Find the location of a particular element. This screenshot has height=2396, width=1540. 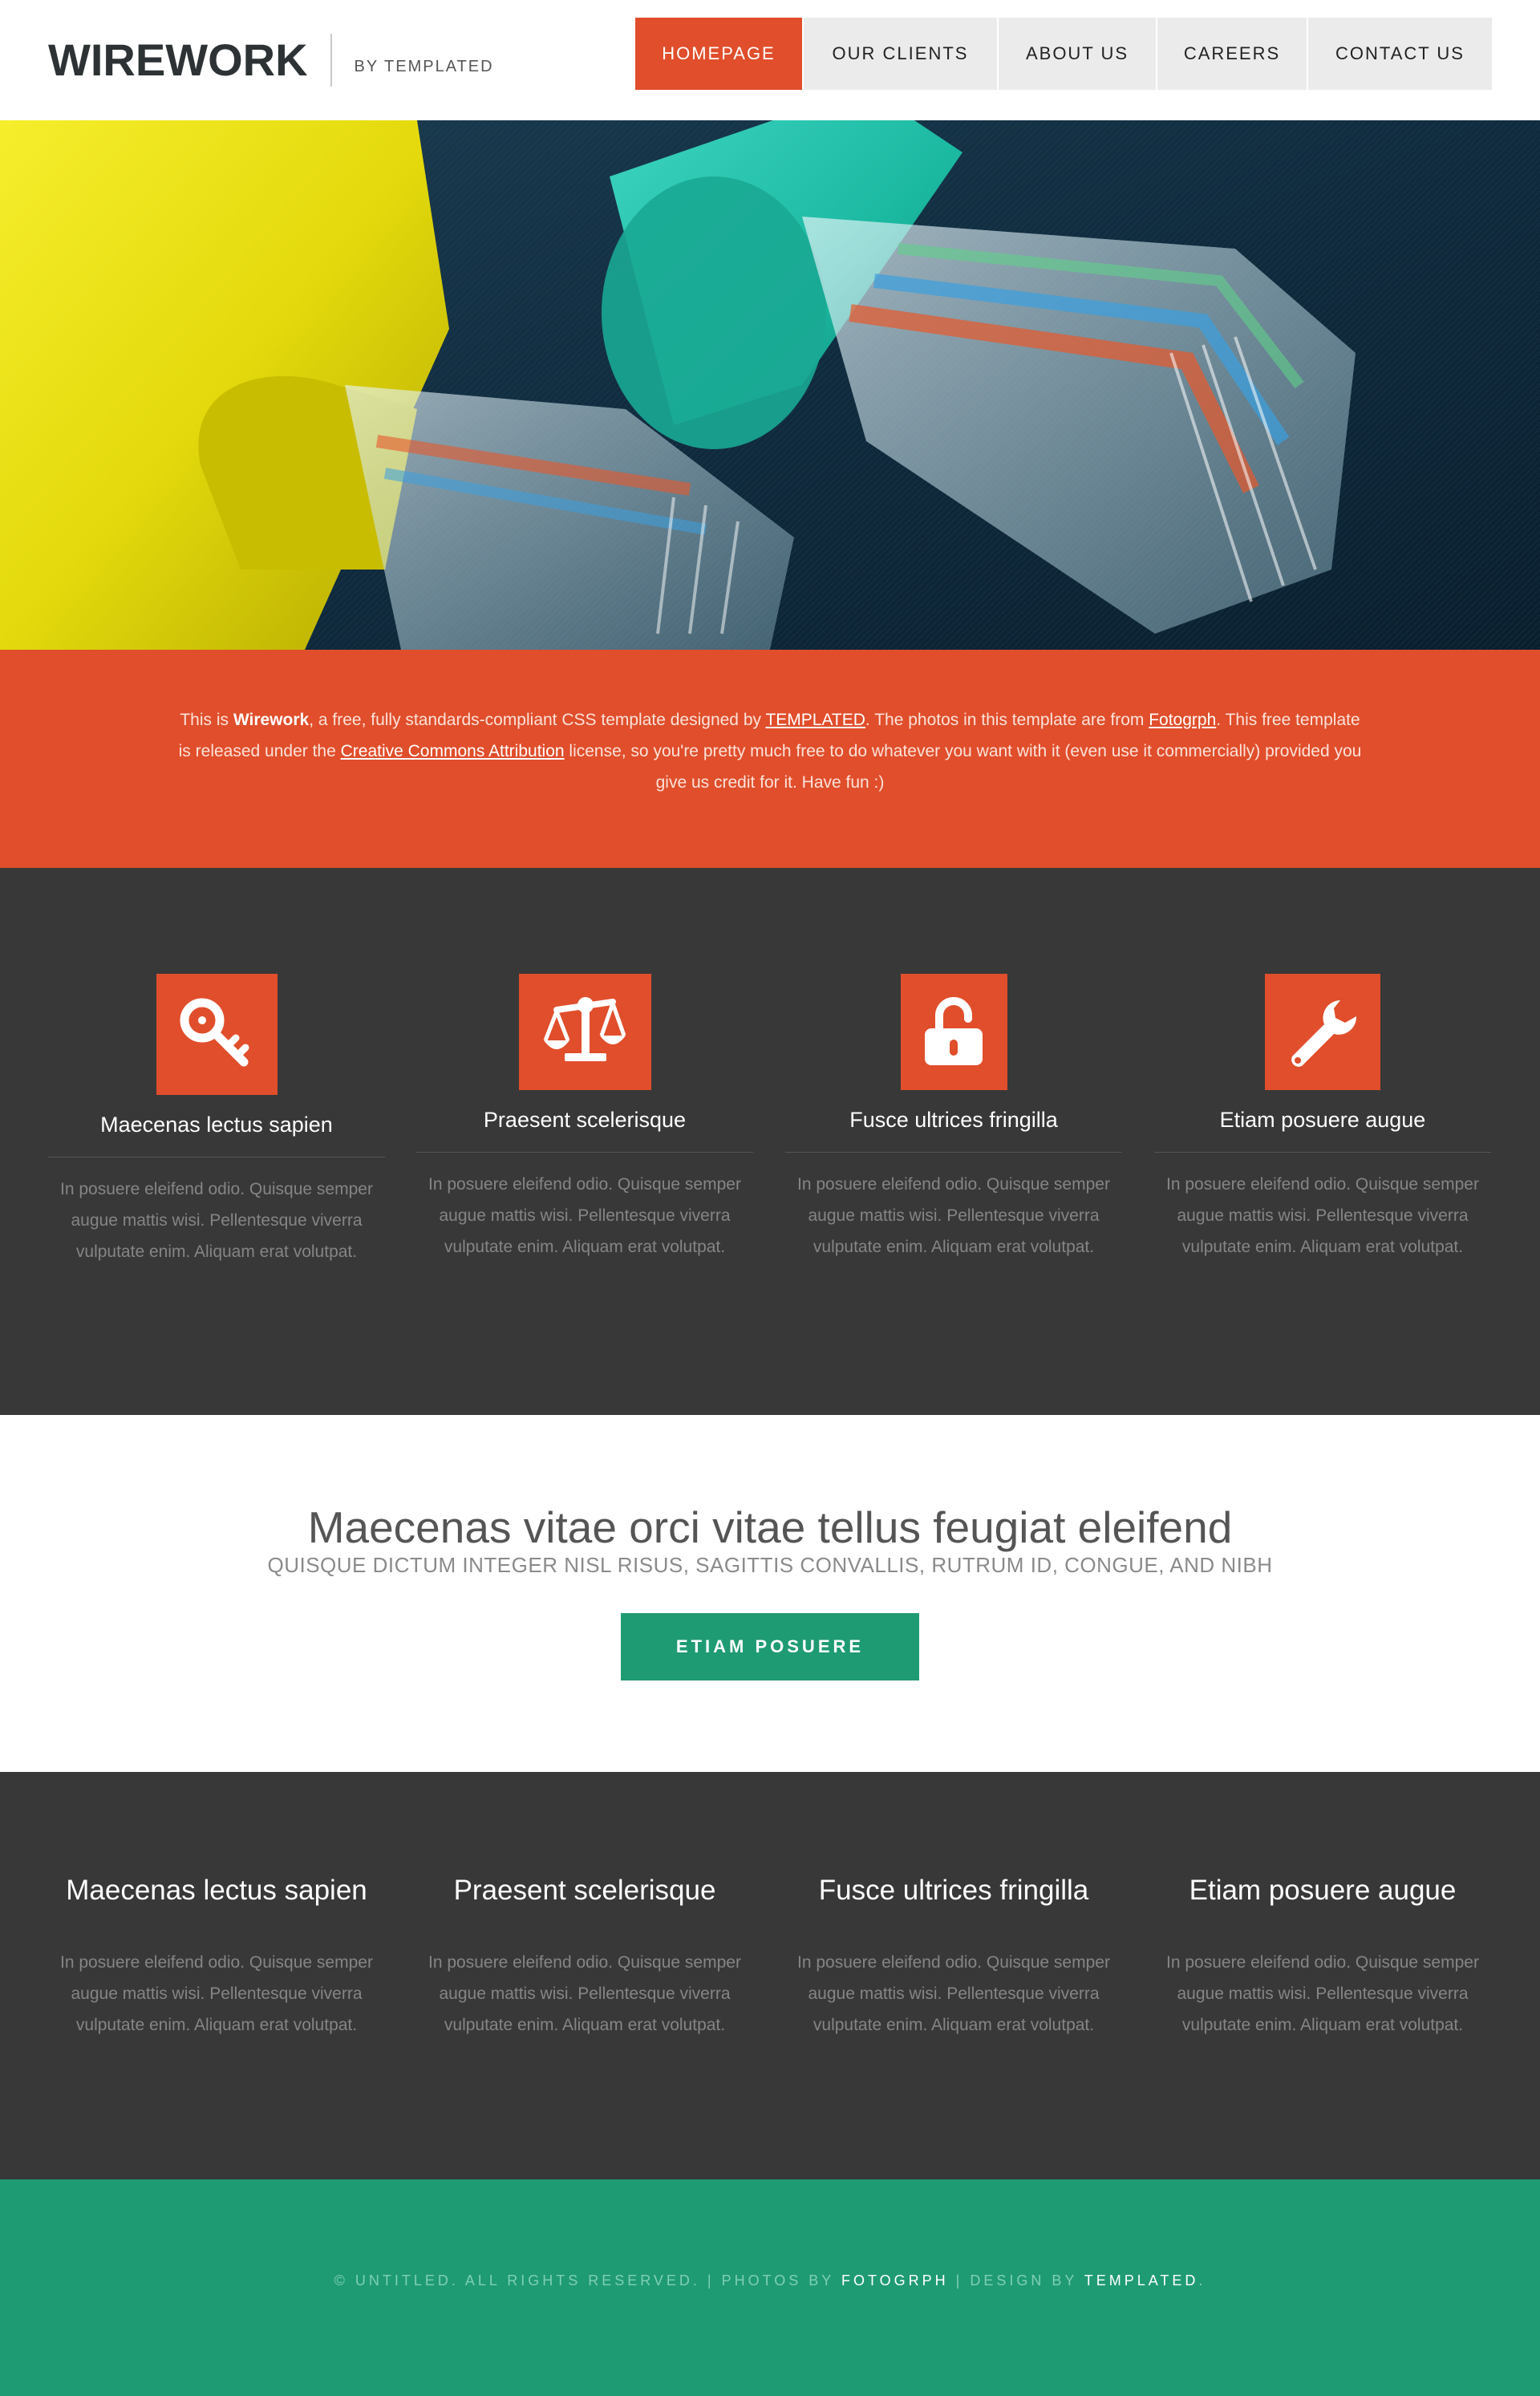

nav-contact-us: CONTACT US is located at coordinates (1400, 54).